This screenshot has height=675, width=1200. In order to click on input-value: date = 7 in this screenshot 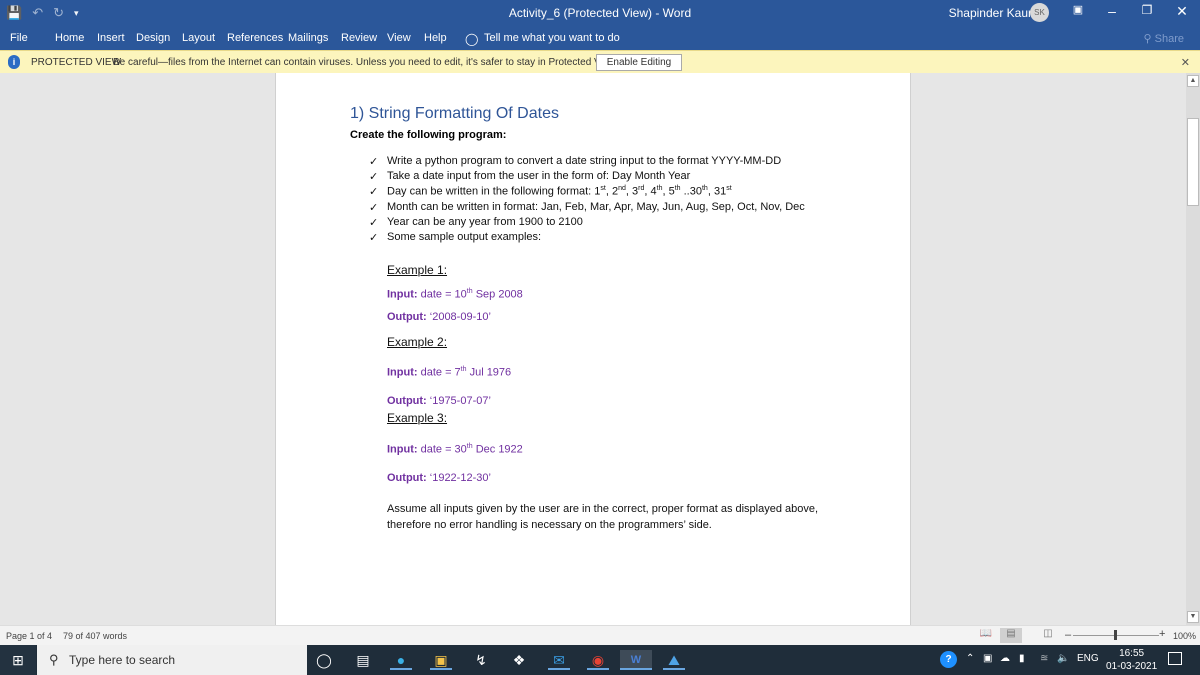, I will do `click(439, 372)`.